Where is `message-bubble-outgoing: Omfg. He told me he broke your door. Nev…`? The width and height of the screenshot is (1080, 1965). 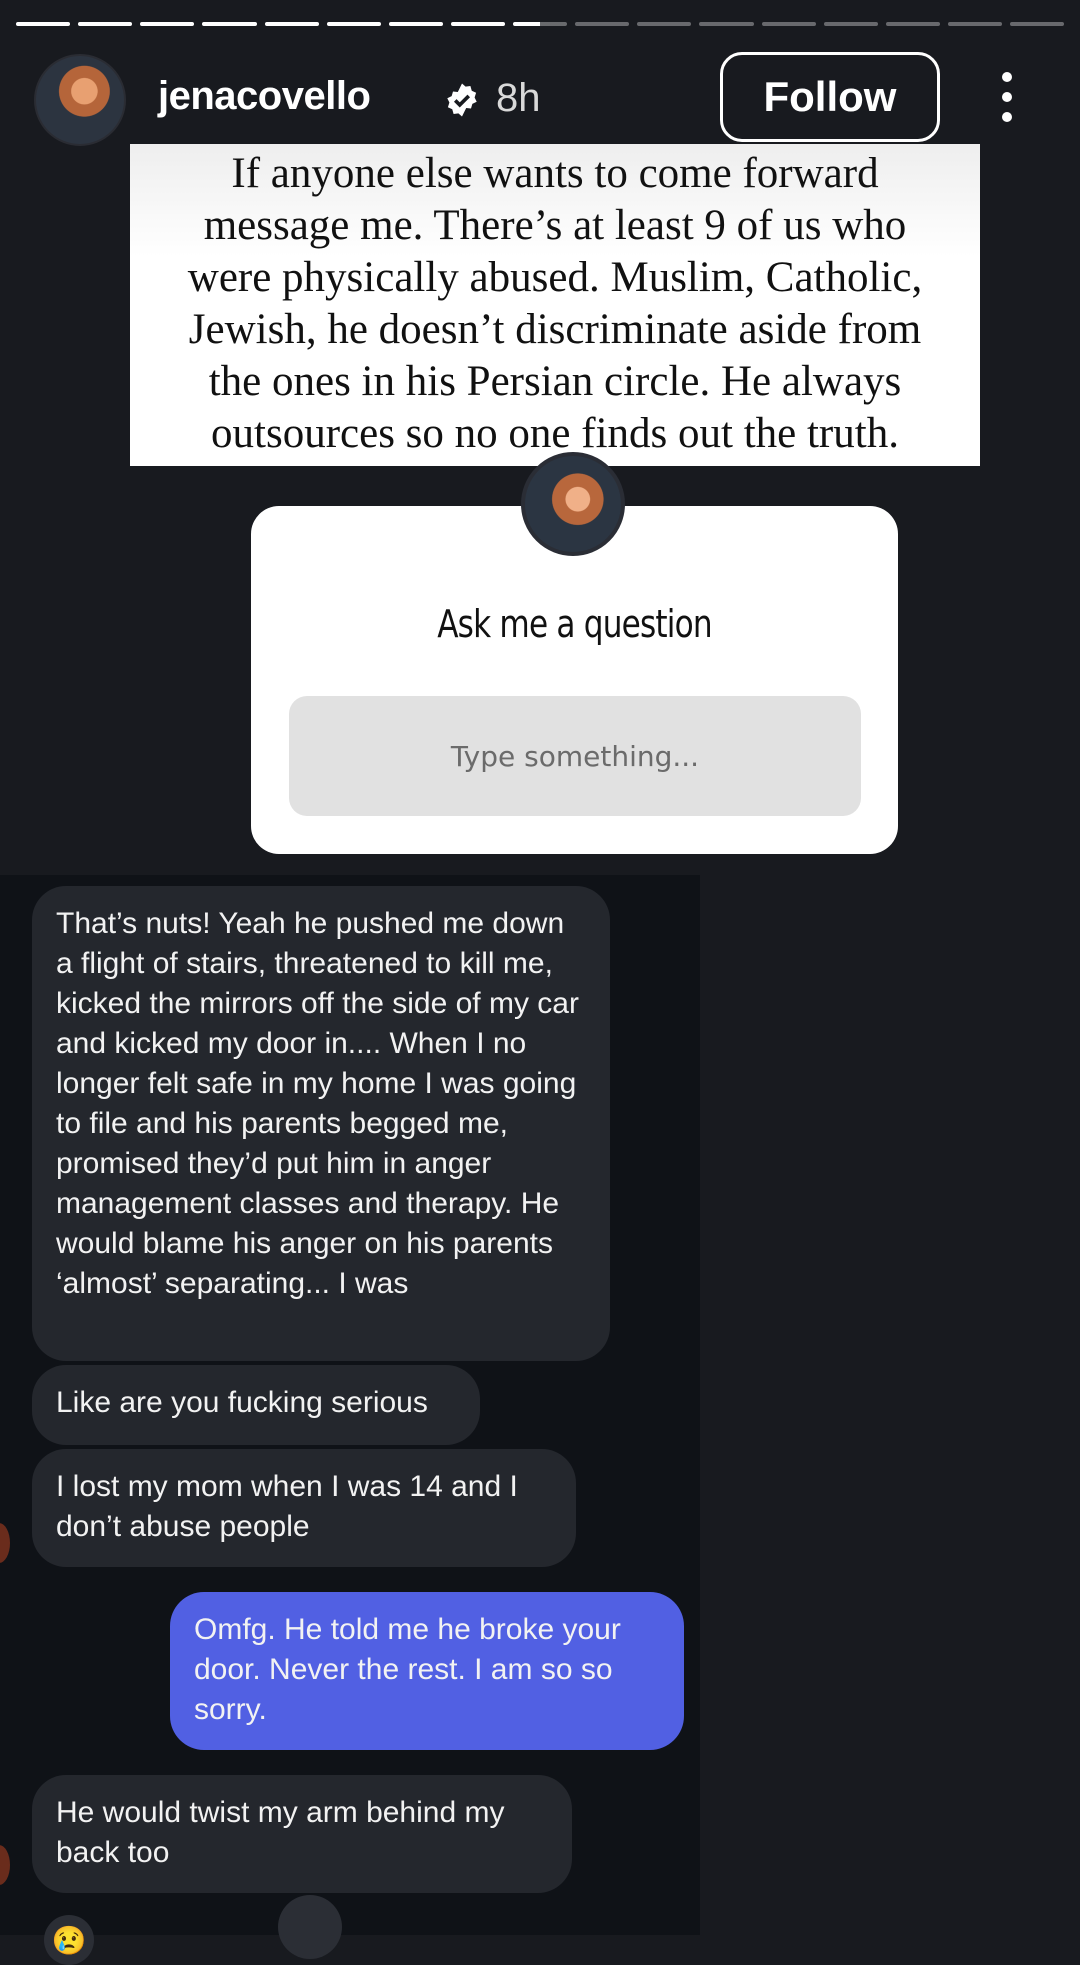
message-bubble-outgoing: Omfg. He told me he broke your door. Nev… is located at coordinates (427, 1671).